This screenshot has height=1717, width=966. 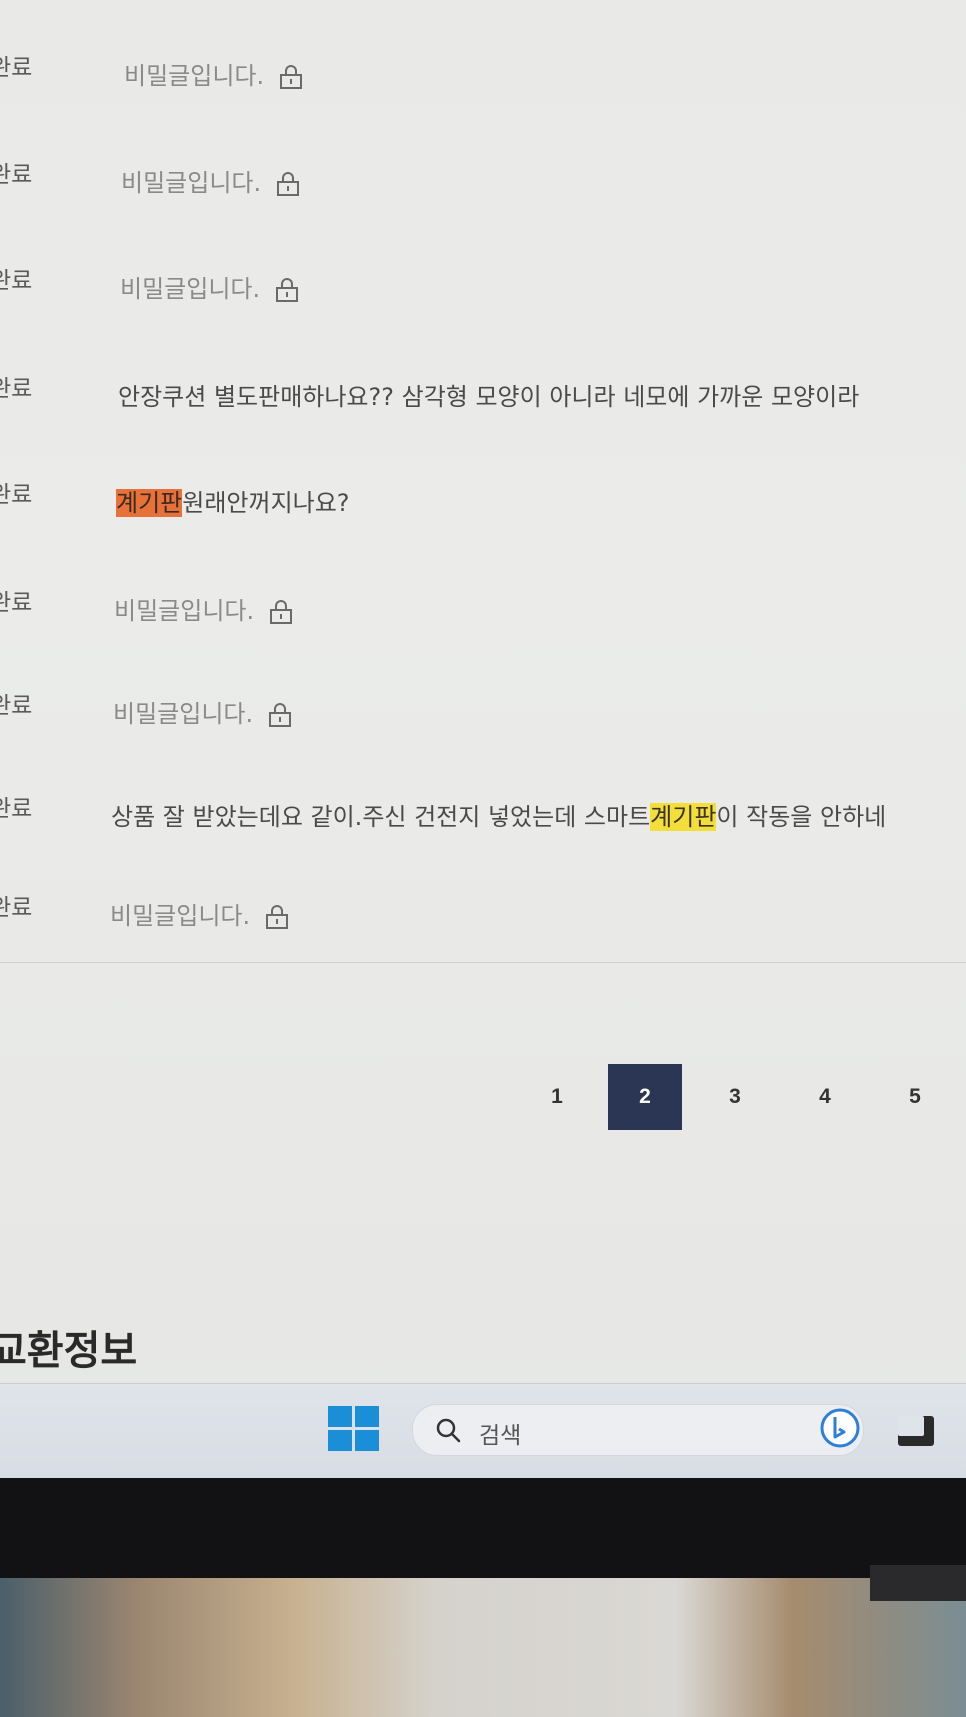 What do you see at coordinates (916, 1431) in the screenshot?
I see `task-view-icon` at bounding box center [916, 1431].